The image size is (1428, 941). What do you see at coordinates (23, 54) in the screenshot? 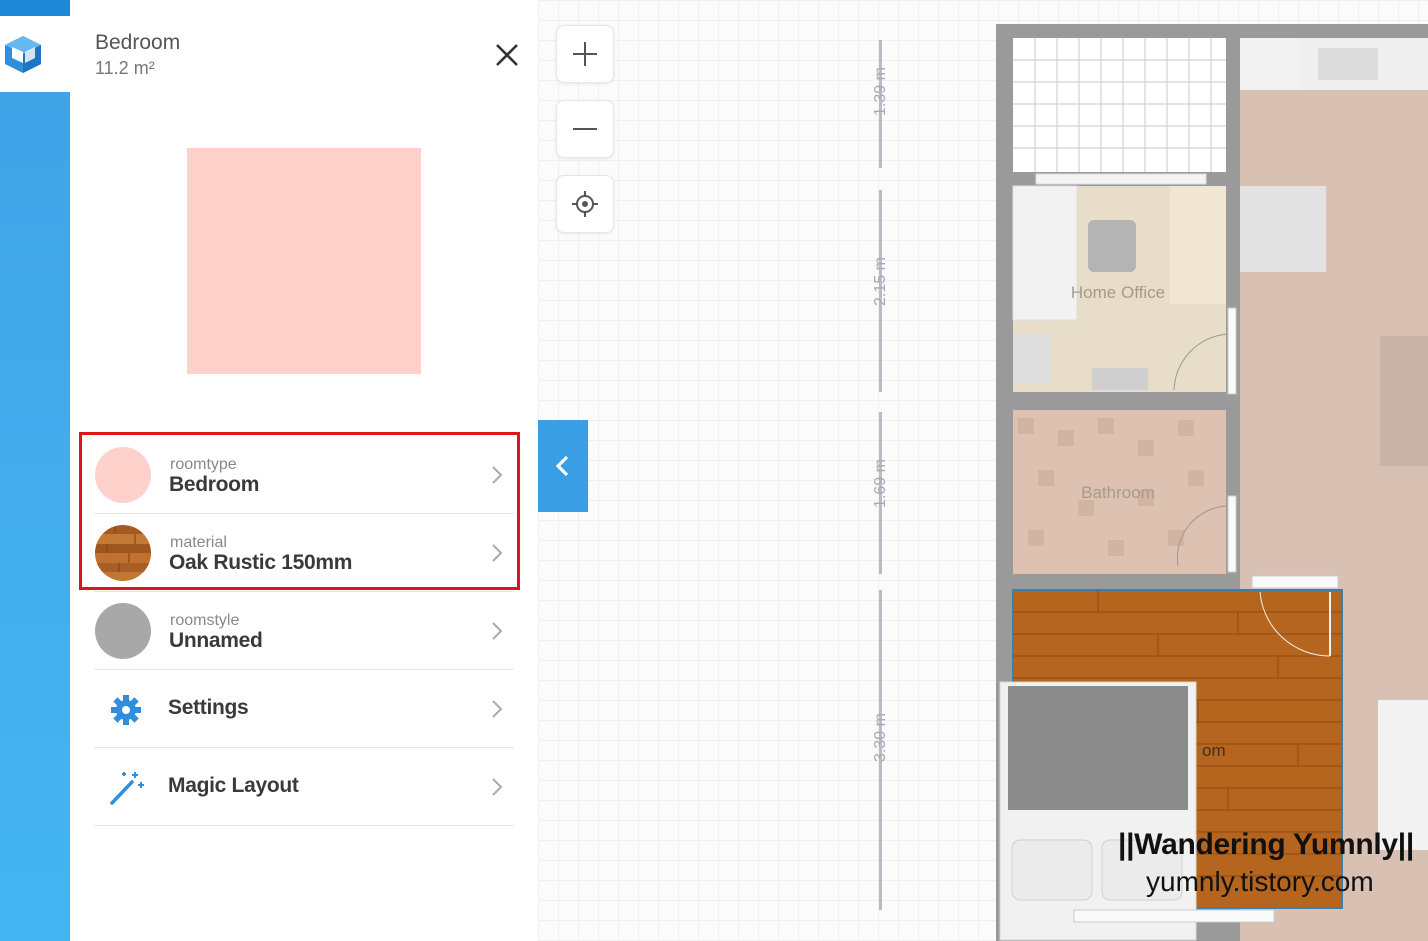
I see `cube-logo-icon` at bounding box center [23, 54].